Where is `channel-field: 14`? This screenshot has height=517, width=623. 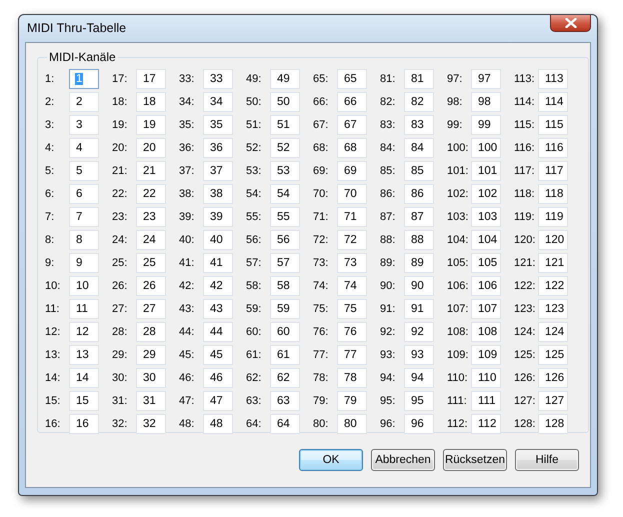 channel-field: 14 is located at coordinates (84, 378).